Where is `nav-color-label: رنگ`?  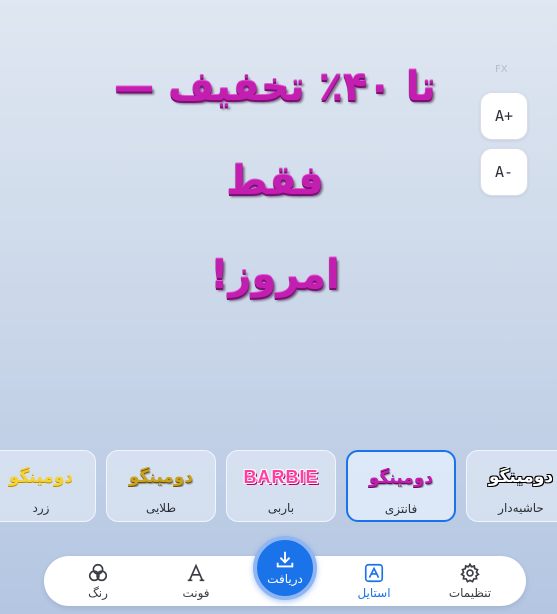 nav-color-label: رنگ is located at coordinates (98, 593).